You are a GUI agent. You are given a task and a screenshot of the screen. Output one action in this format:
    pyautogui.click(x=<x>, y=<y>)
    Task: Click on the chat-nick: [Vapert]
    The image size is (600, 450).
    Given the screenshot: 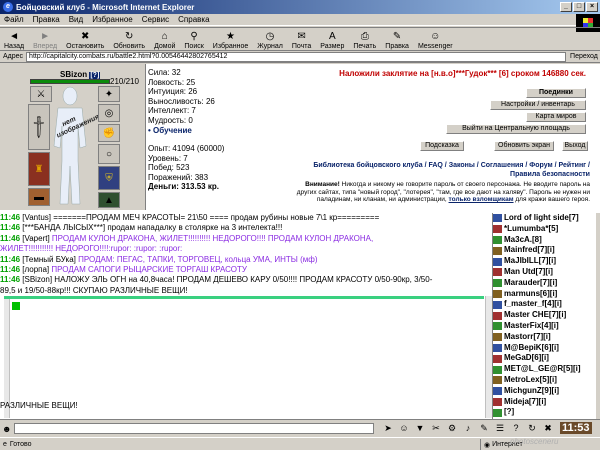 What is the action you would take?
    pyautogui.click(x=35, y=238)
    